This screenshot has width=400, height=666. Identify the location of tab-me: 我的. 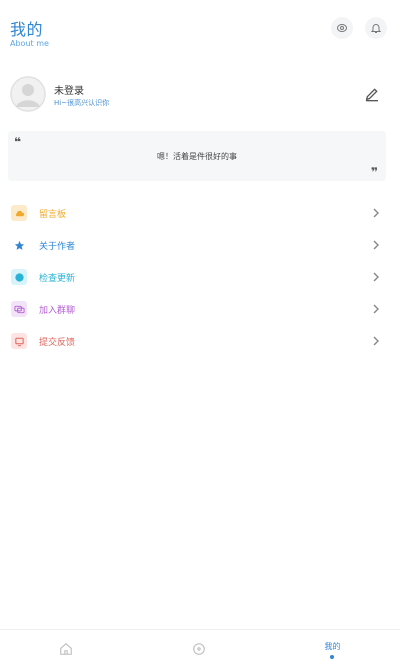
(332, 648).